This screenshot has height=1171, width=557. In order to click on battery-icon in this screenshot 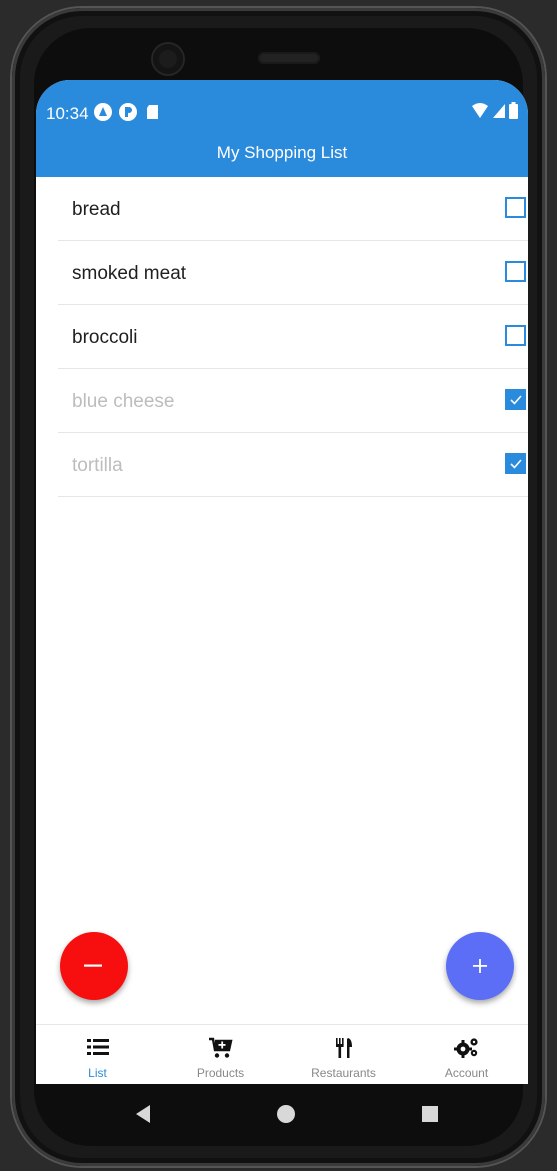, I will do `click(513, 110)`.